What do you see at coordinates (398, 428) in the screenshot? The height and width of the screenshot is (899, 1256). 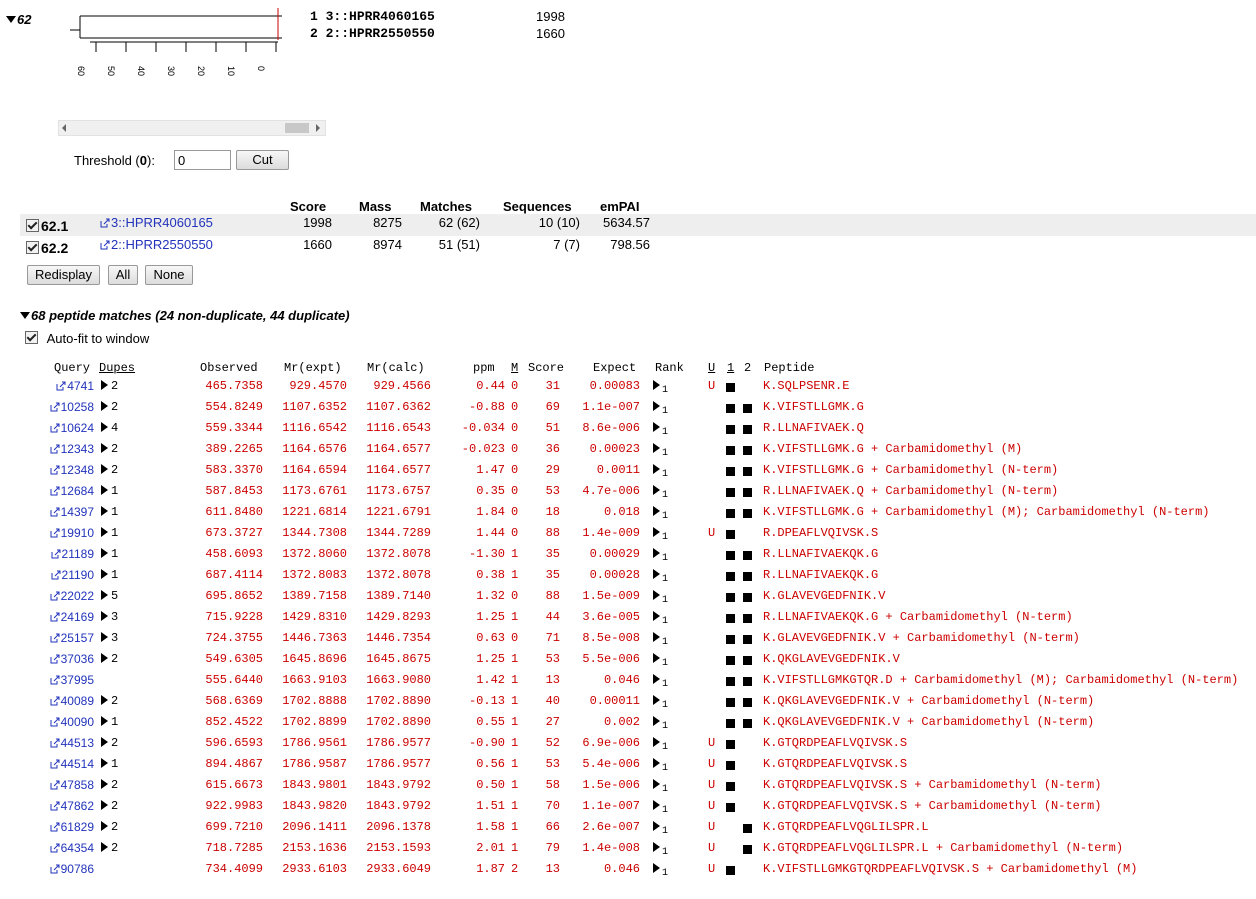 I see `mr-calc-value: 1116.6543` at bounding box center [398, 428].